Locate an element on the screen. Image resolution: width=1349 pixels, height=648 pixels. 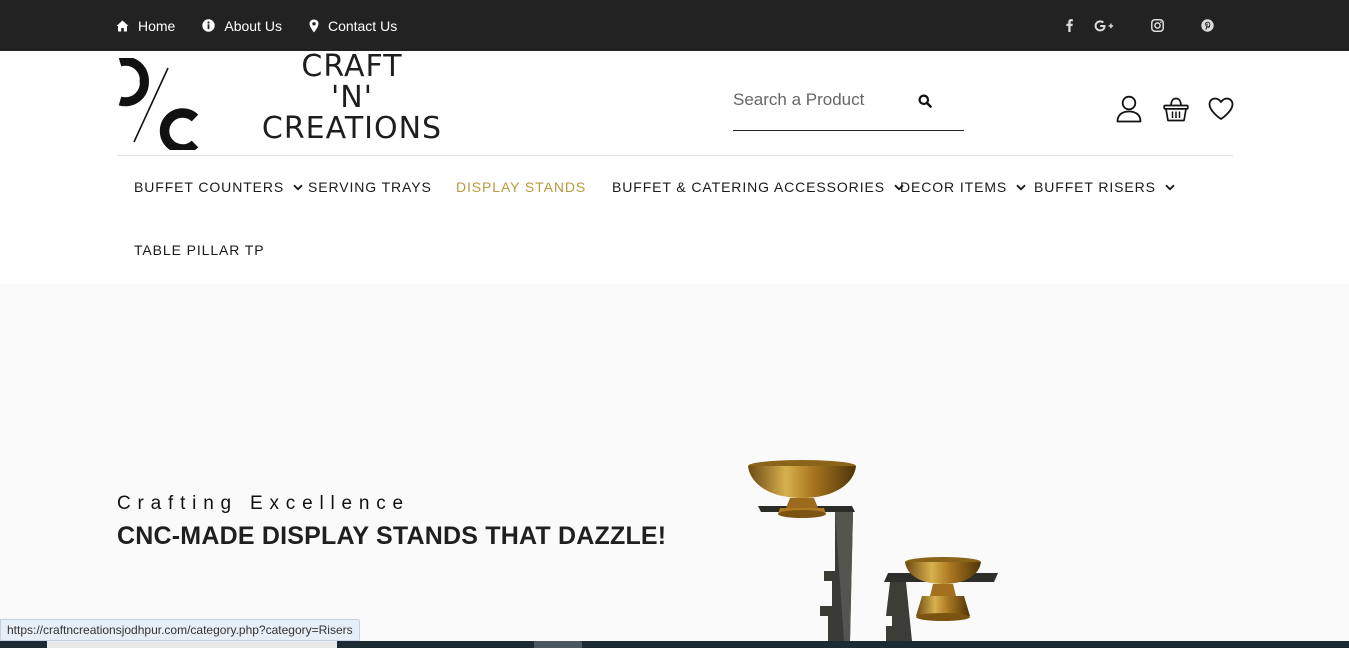
pinterest-icon is located at coordinates (1207, 25).